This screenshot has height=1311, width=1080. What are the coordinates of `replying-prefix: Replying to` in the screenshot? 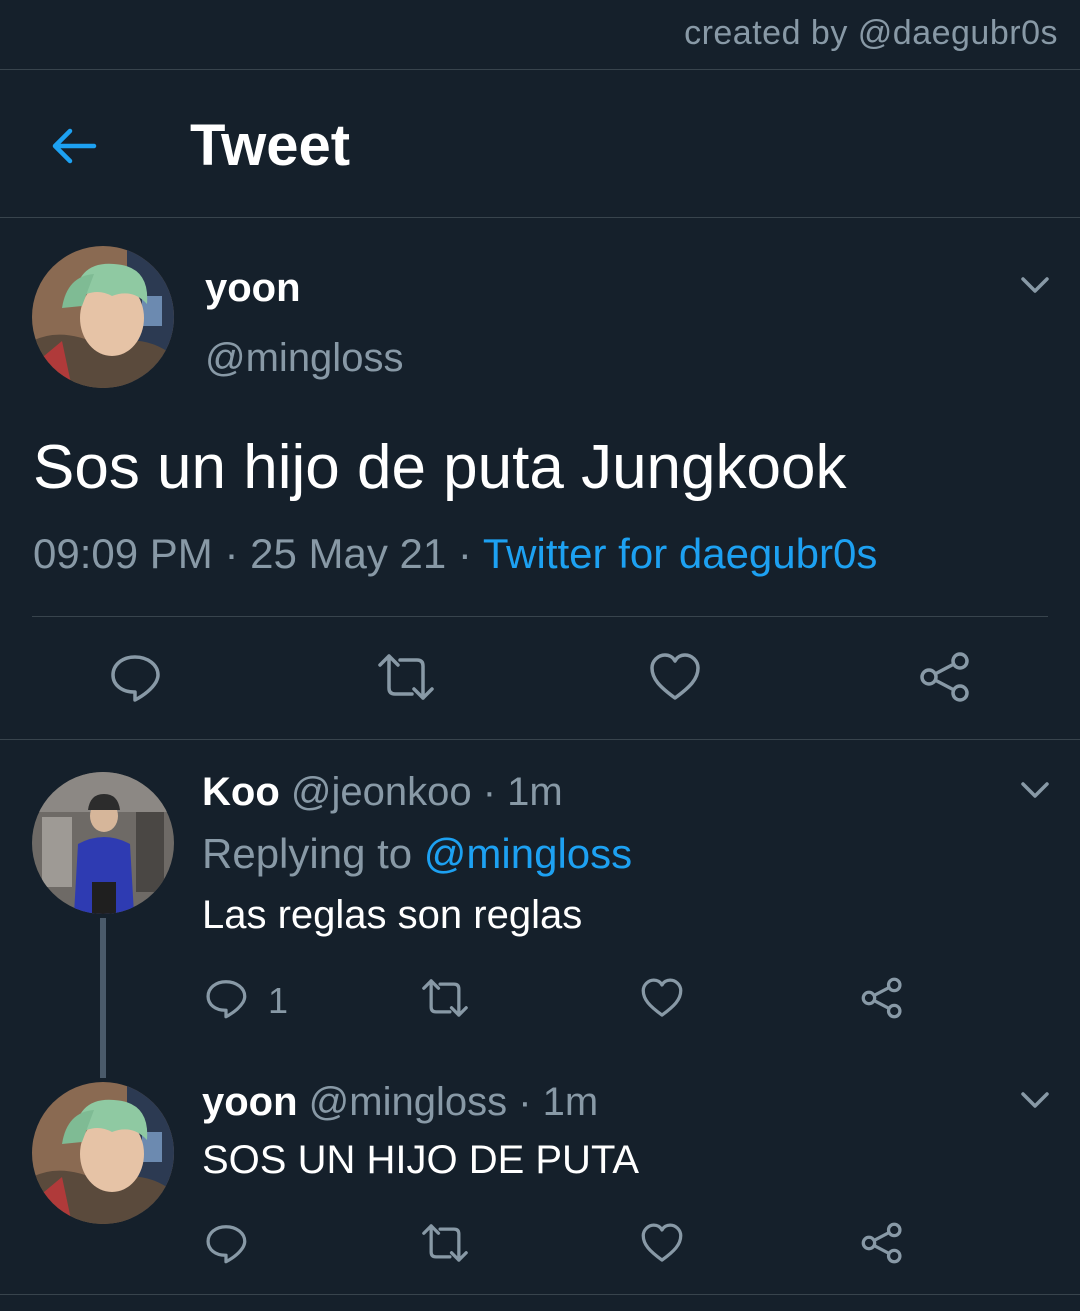 It's located at (313, 853).